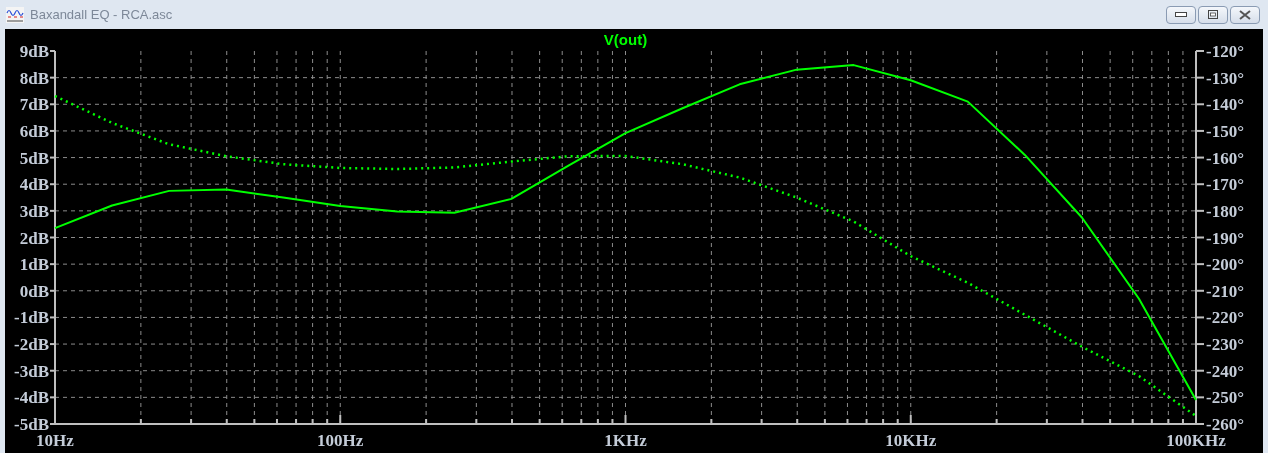  What do you see at coordinates (1225, 158) in the screenshot?
I see `y2-axis-label: -160°` at bounding box center [1225, 158].